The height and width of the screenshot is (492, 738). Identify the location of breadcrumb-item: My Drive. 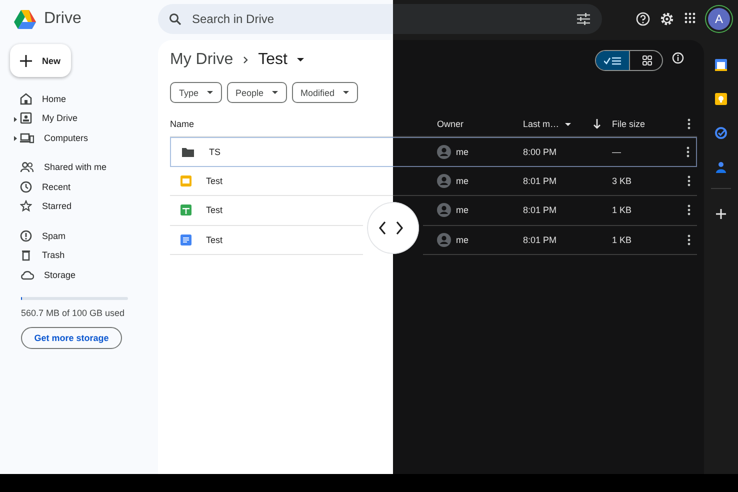
(202, 60).